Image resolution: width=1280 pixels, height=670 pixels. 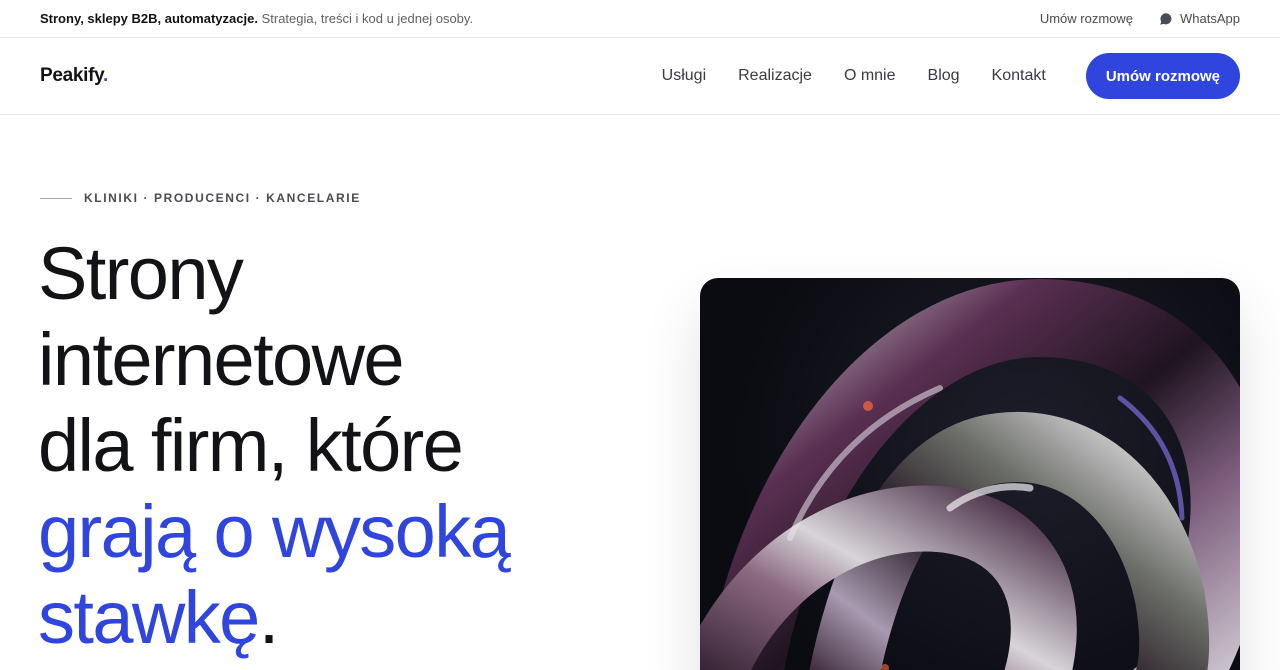 I want to click on brand-logo-text: Peakify, so click(x=72, y=75).